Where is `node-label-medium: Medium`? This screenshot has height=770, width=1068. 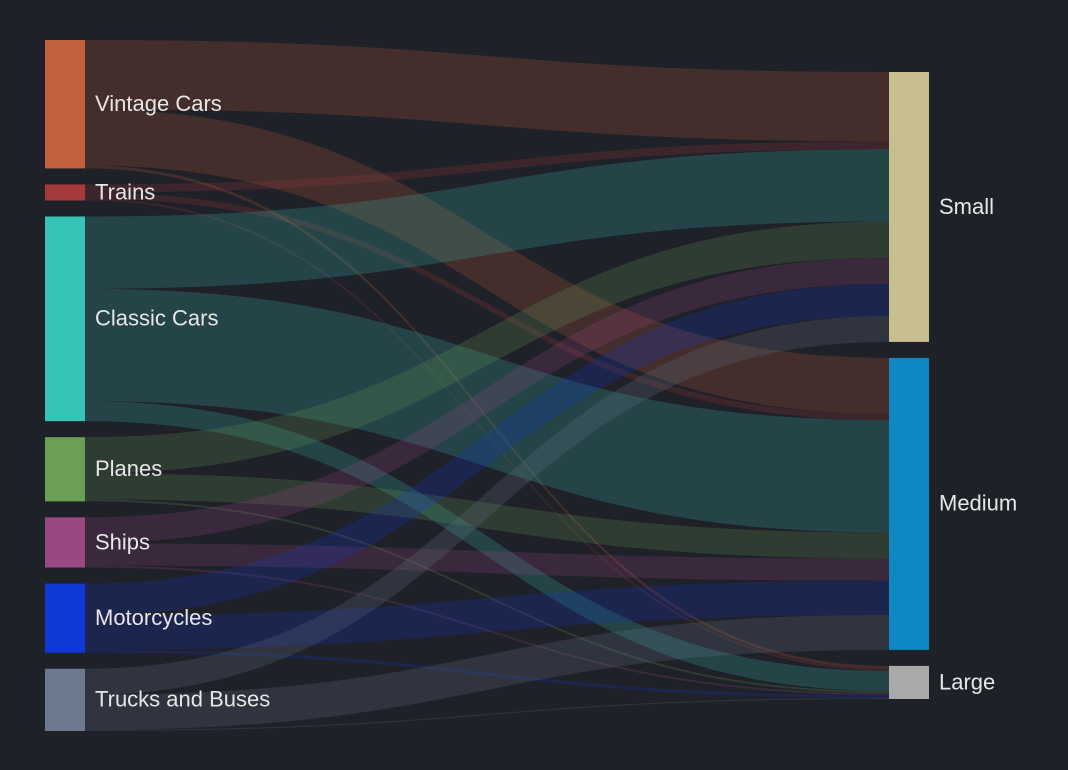
node-label-medium: Medium is located at coordinates (978, 503).